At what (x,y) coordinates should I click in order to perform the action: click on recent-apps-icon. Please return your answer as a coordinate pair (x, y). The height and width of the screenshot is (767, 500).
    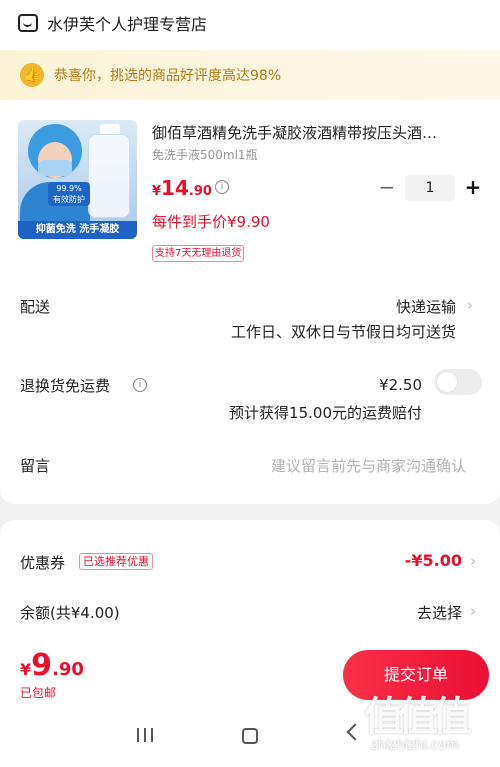
    Looking at the image, I should click on (145, 736).